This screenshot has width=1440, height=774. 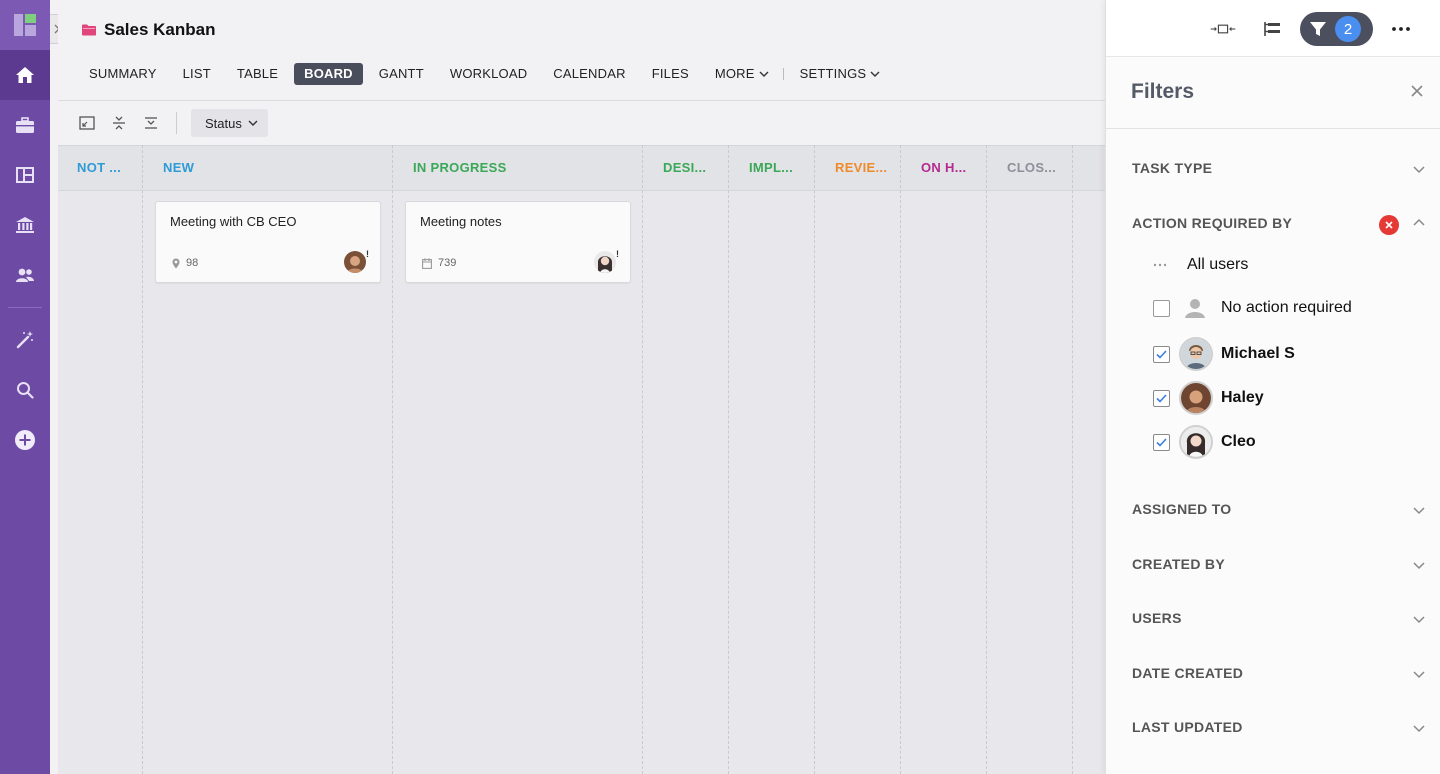 I want to click on home-icon, so click(x=25, y=75).